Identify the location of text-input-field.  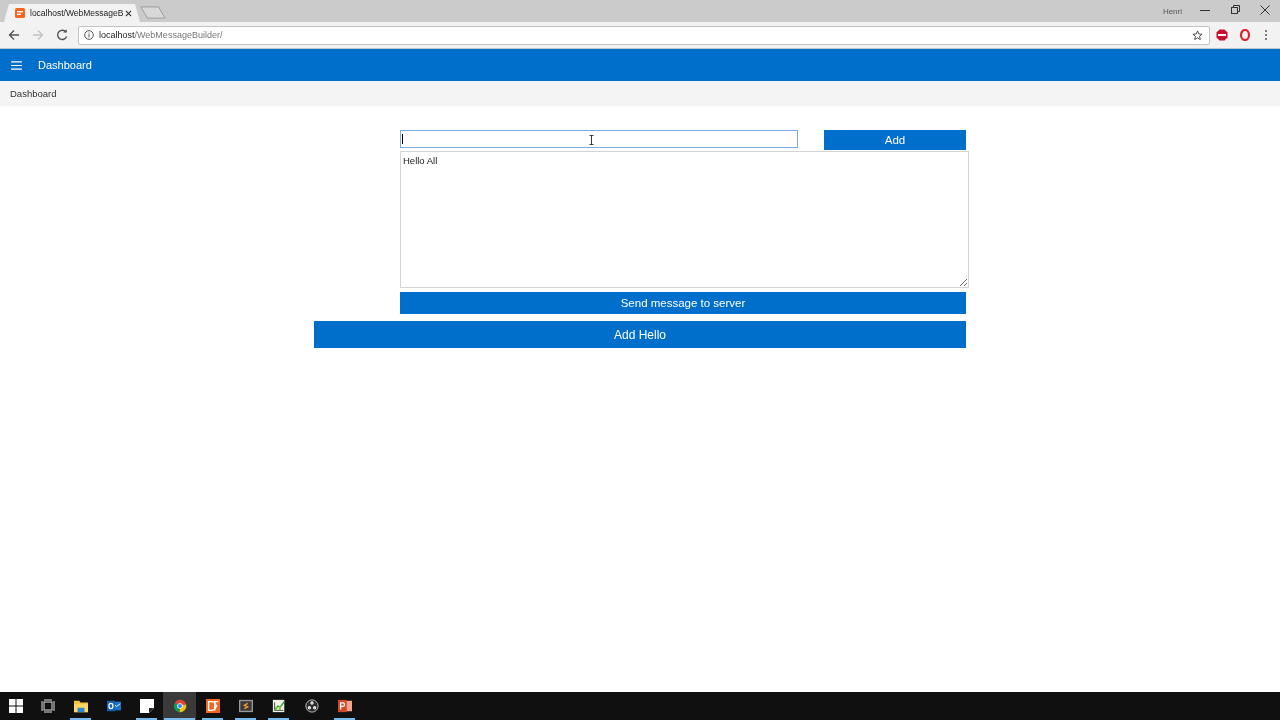
(599, 139).